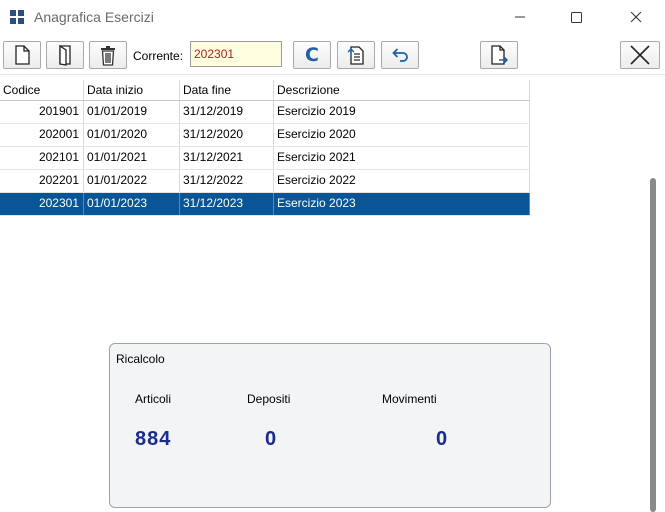 The height and width of the screenshot is (512, 665). Describe the element at coordinates (442, 439) in the screenshot. I see `movimenti-count: 0` at that location.